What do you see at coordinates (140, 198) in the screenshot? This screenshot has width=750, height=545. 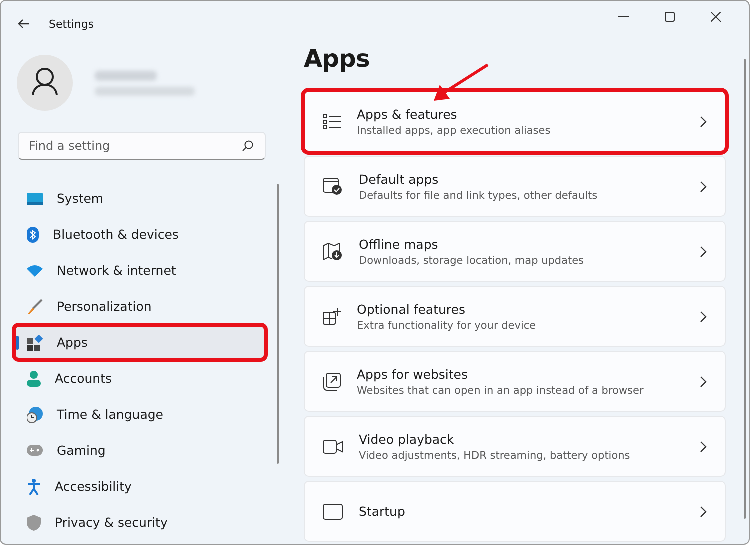 I see `sidebar-item: System` at bounding box center [140, 198].